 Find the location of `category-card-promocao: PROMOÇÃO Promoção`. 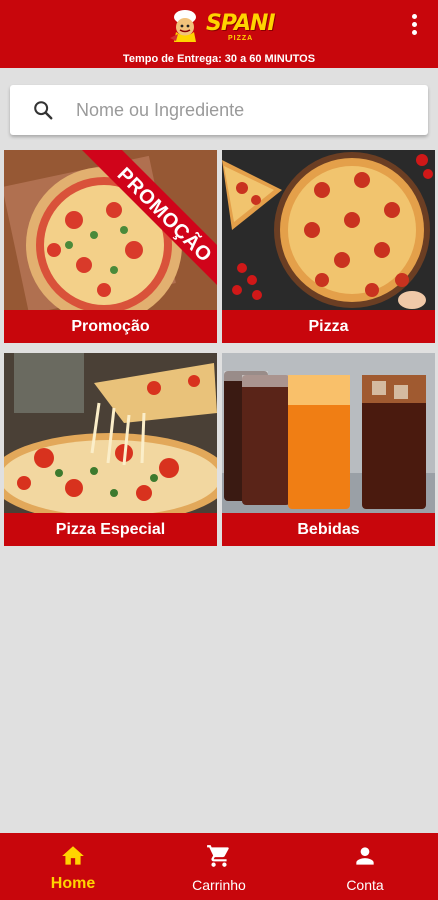

category-card-promocao: PROMOÇÃO Promoção is located at coordinates (110, 246).